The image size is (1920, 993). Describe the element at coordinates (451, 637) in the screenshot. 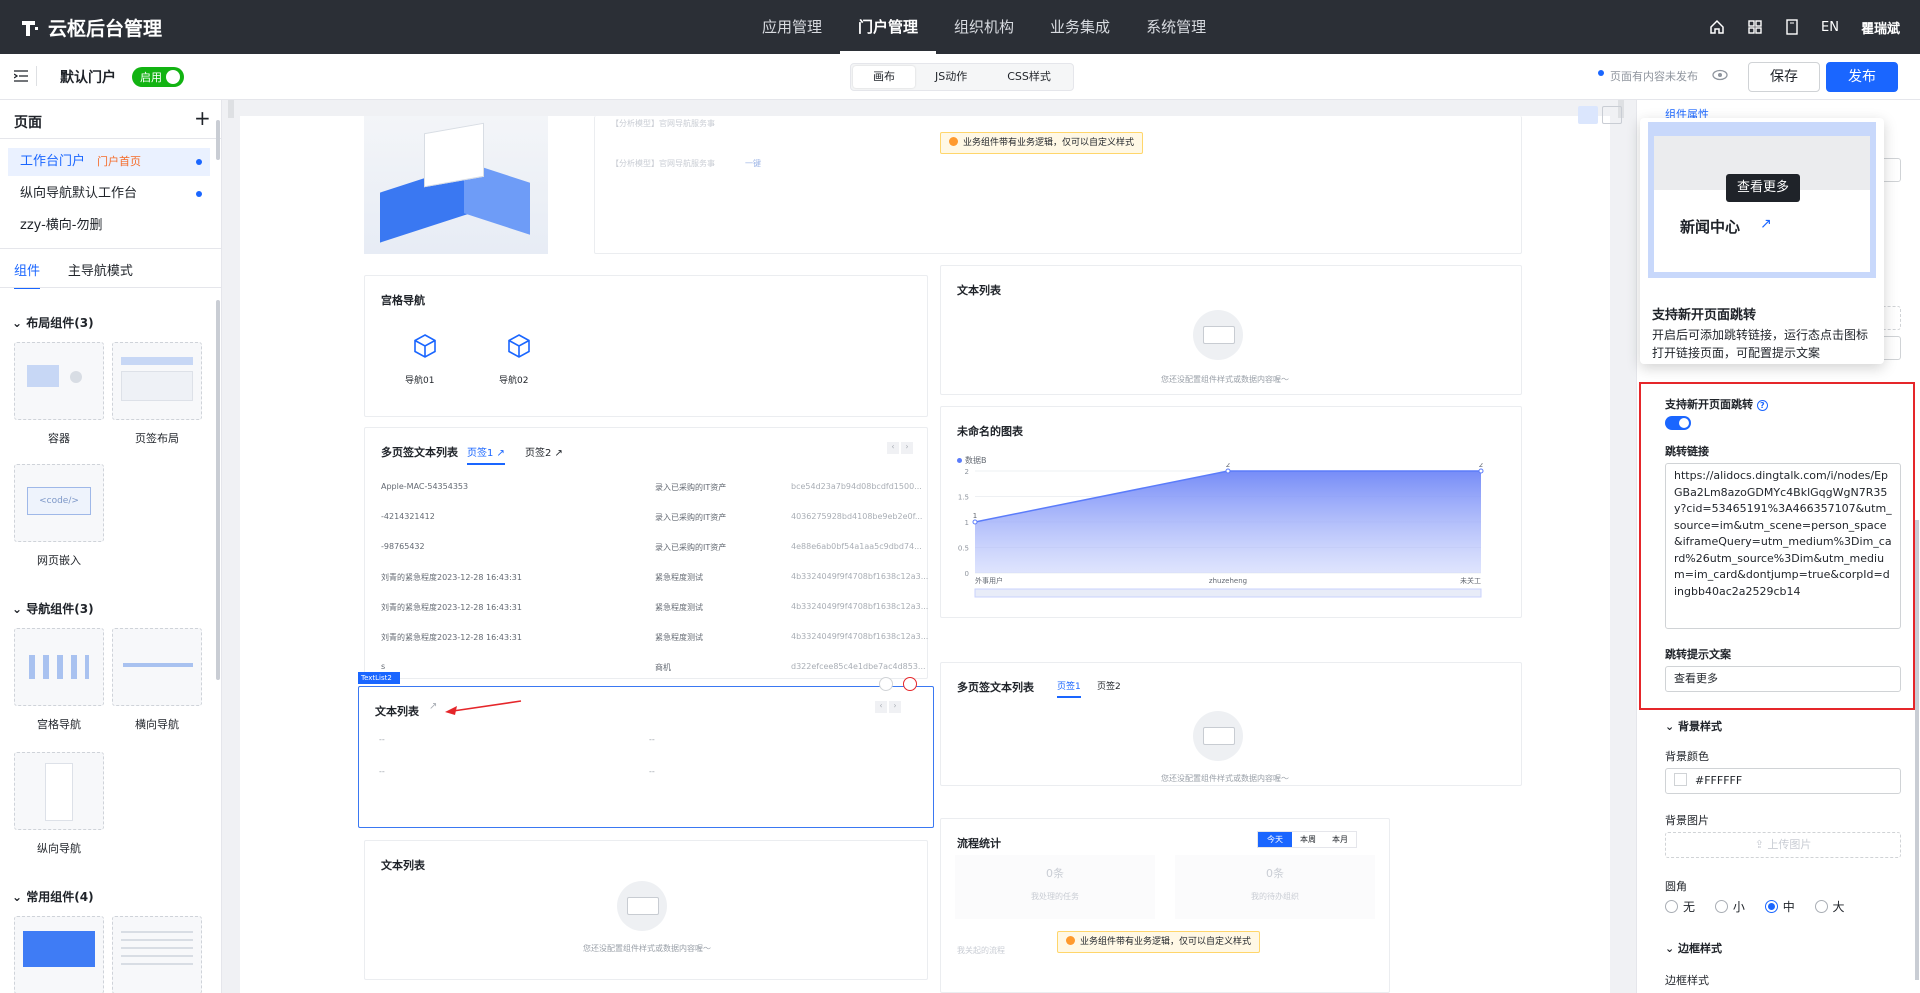

I see `cell: 刘青的紧急程度2023-12-28 16:43:31` at that location.